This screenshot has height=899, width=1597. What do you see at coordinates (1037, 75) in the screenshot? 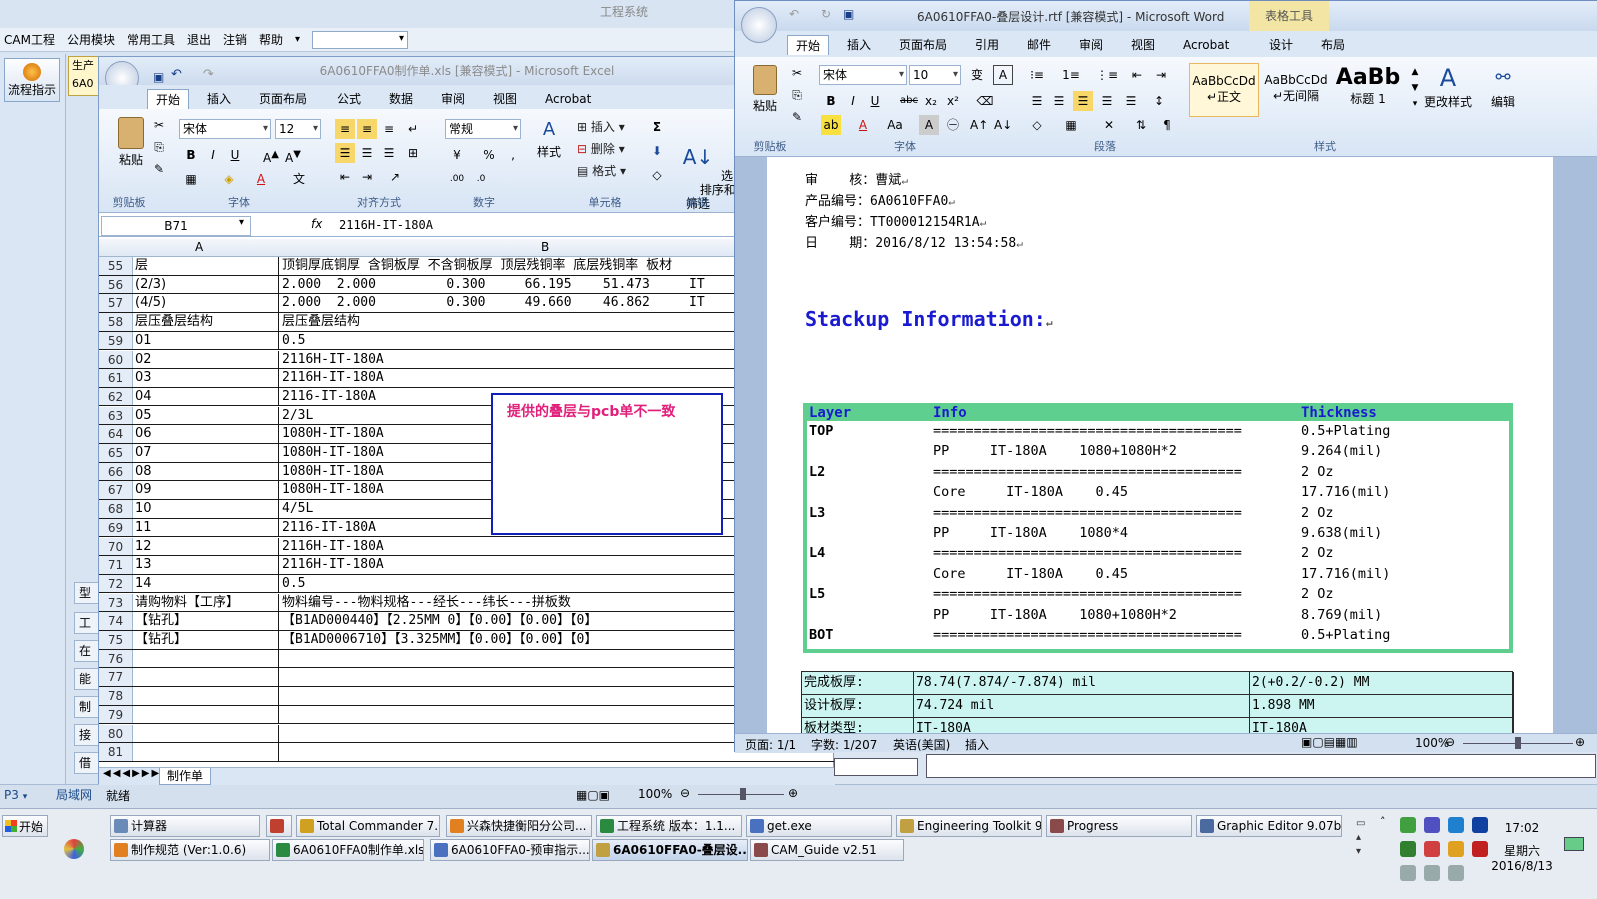
I see `bullets-icon: ⁝≡` at bounding box center [1037, 75].